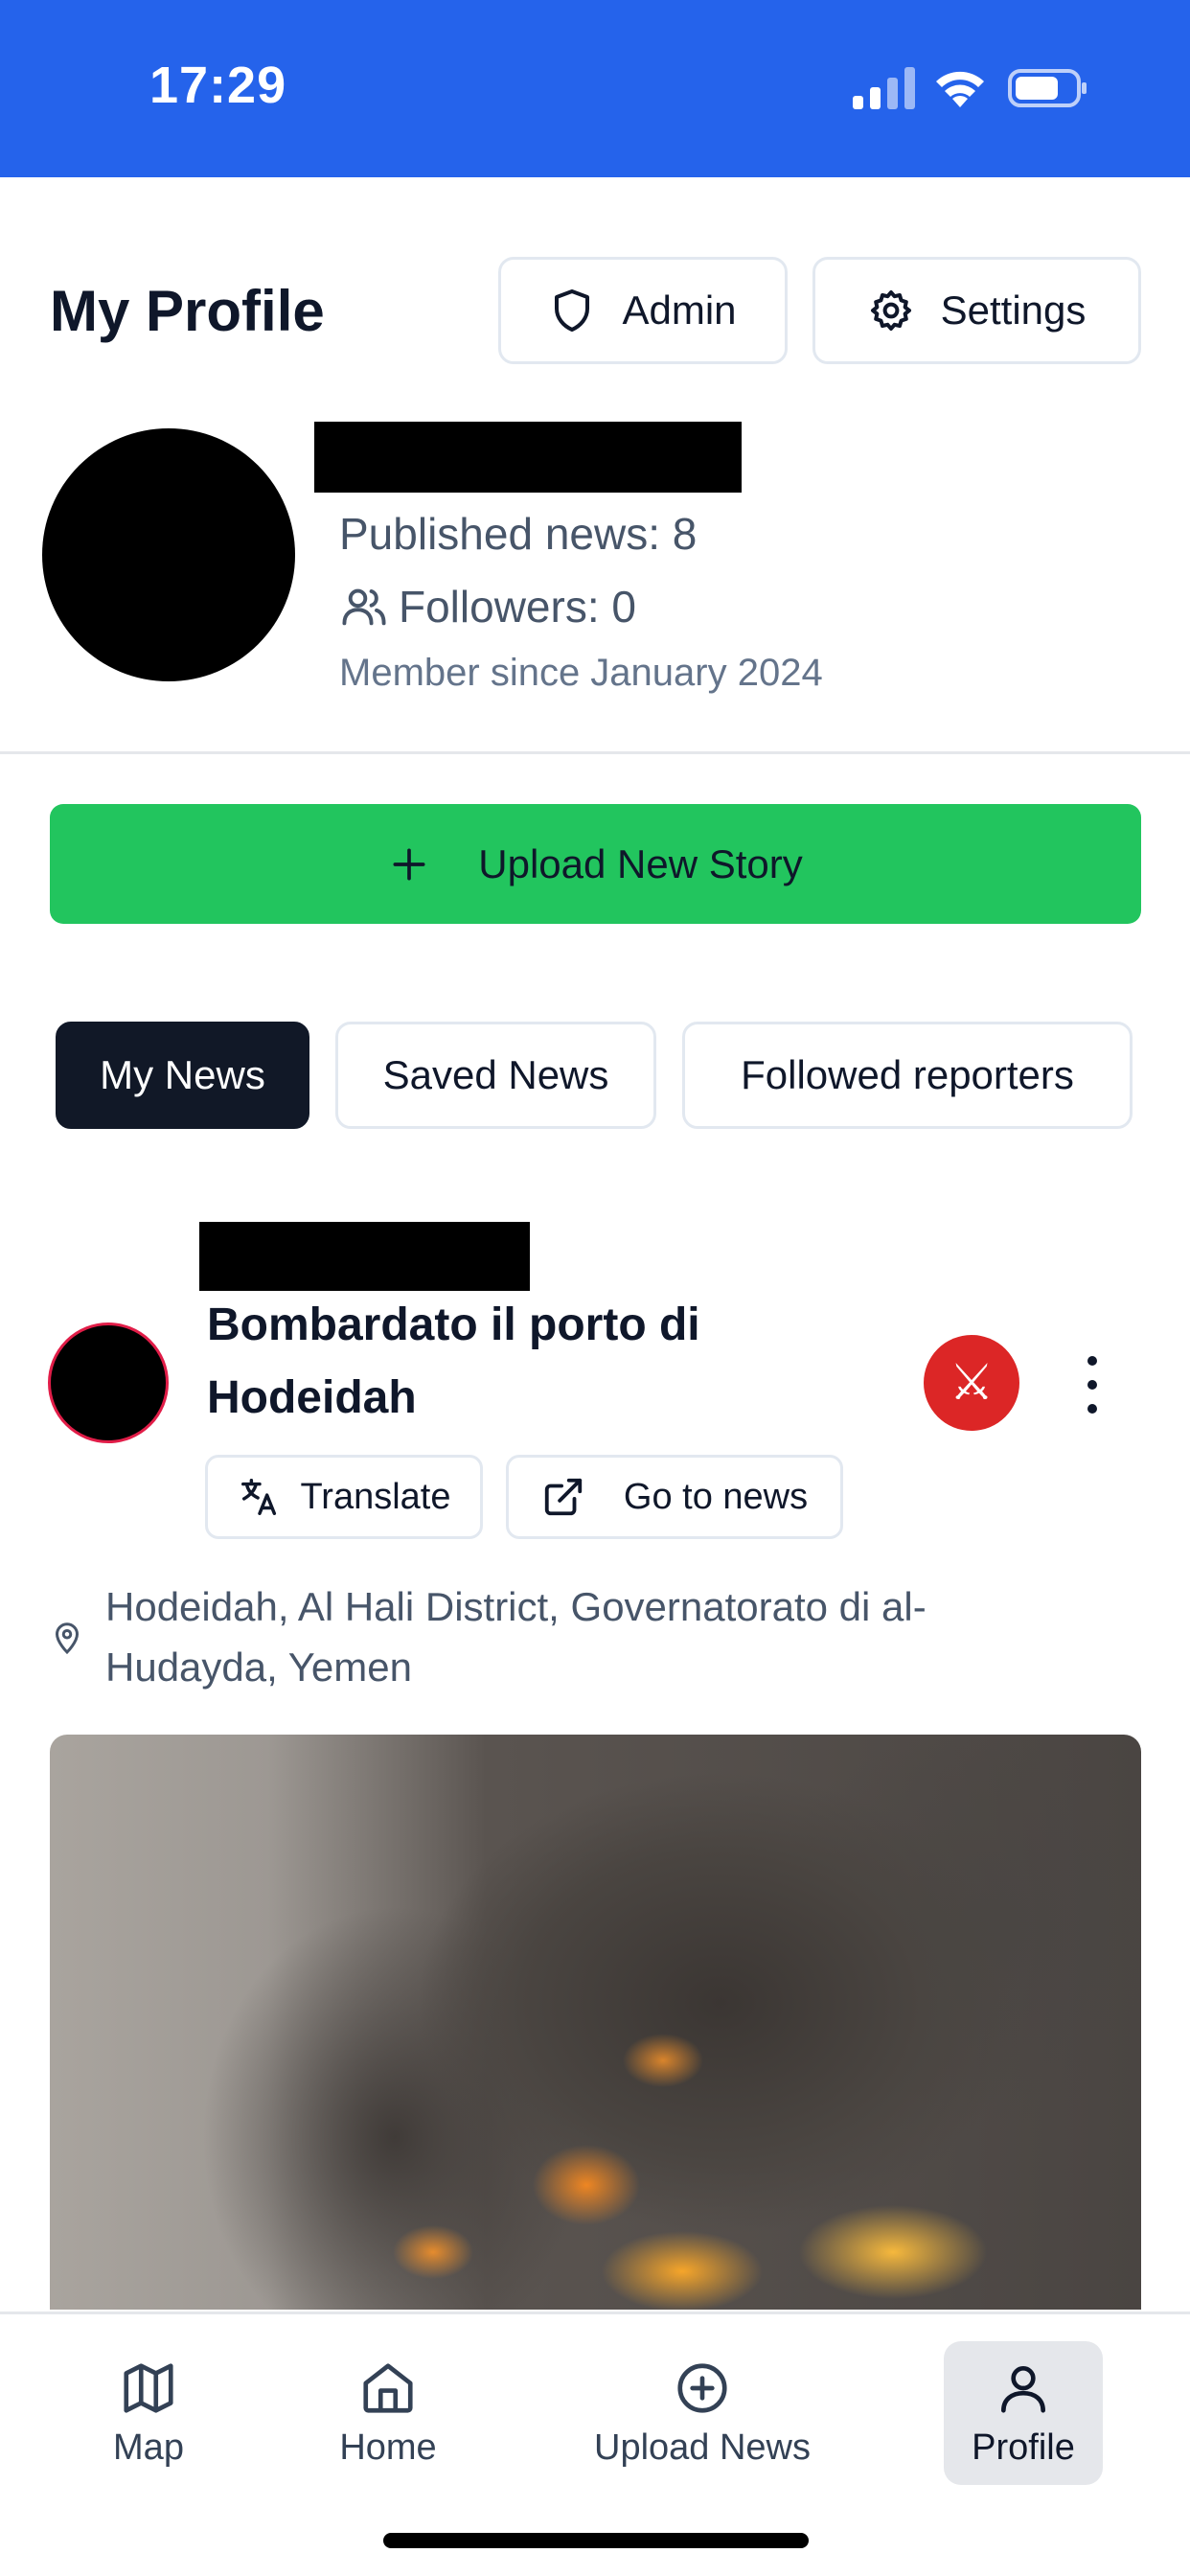 The width and height of the screenshot is (1190, 2576). Describe the element at coordinates (148, 2387) in the screenshot. I see `map-icon` at that location.